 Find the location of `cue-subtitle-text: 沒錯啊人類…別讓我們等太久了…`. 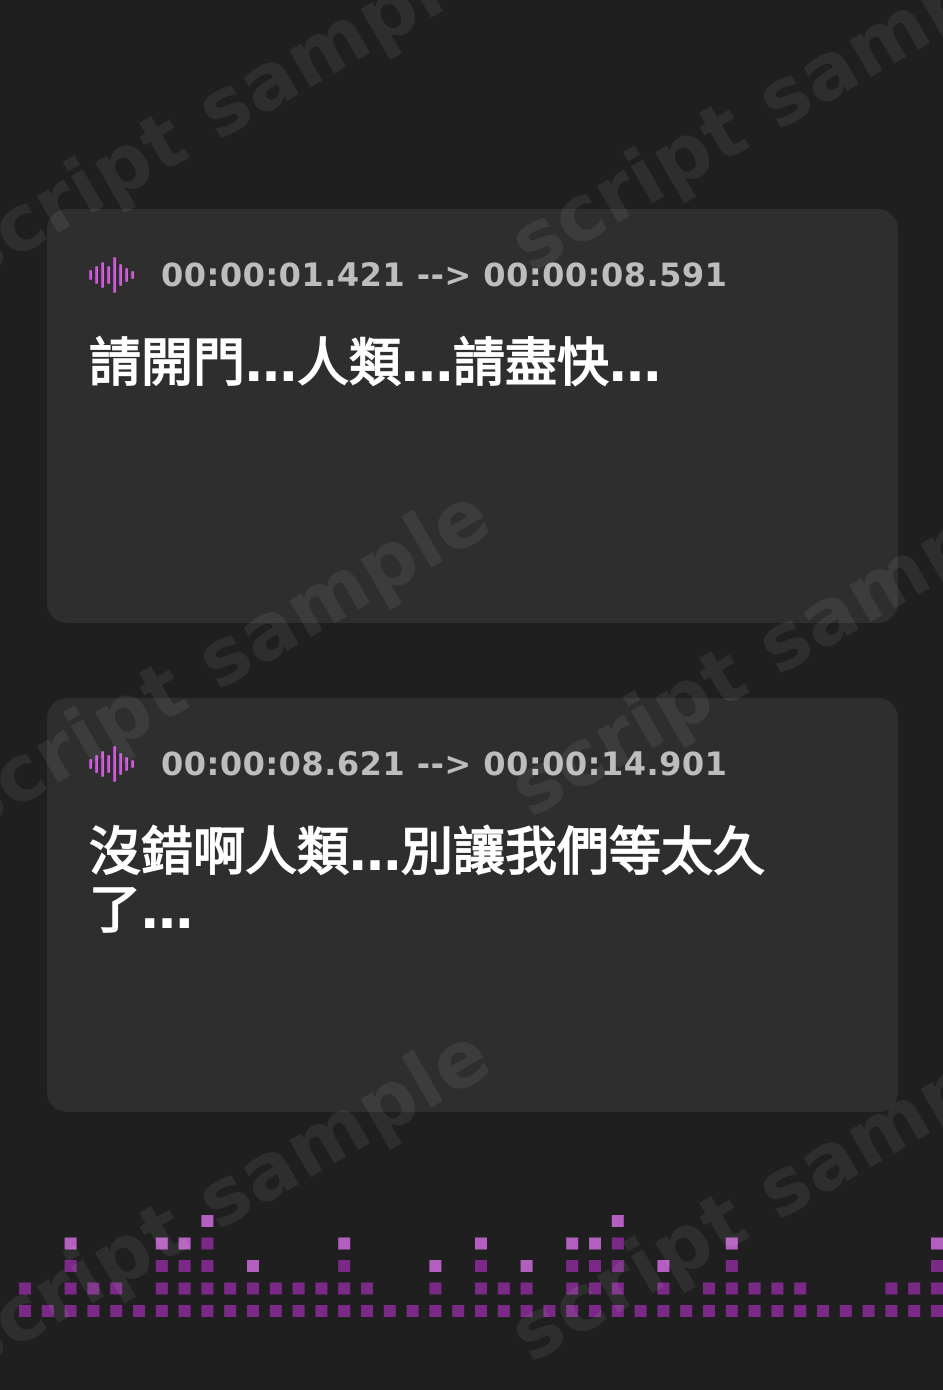

cue-subtitle-text: 沒錯啊人類…別讓我們等太久了… is located at coordinates (427, 882).